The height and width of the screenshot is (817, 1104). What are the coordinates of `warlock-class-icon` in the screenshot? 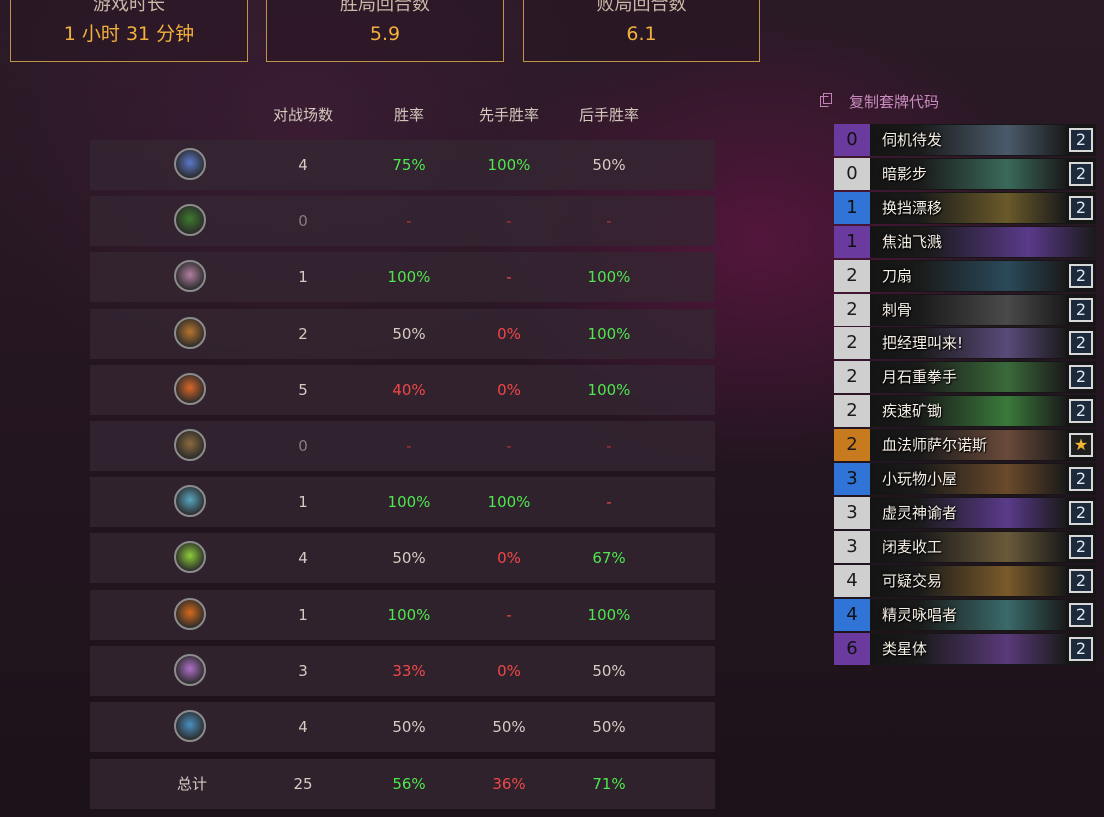 It's located at (190, 389).